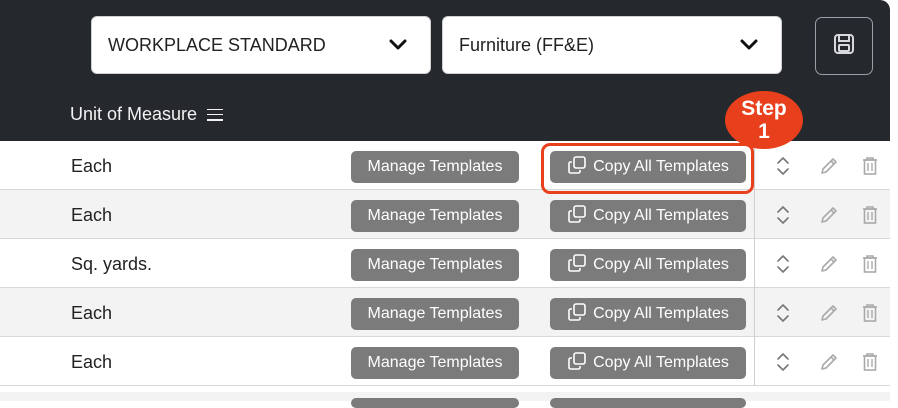 The height and width of the screenshot is (408, 898). Describe the element at coordinates (612, 45) in the screenshot. I see `category-select: Furniture (FF&E)` at that location.